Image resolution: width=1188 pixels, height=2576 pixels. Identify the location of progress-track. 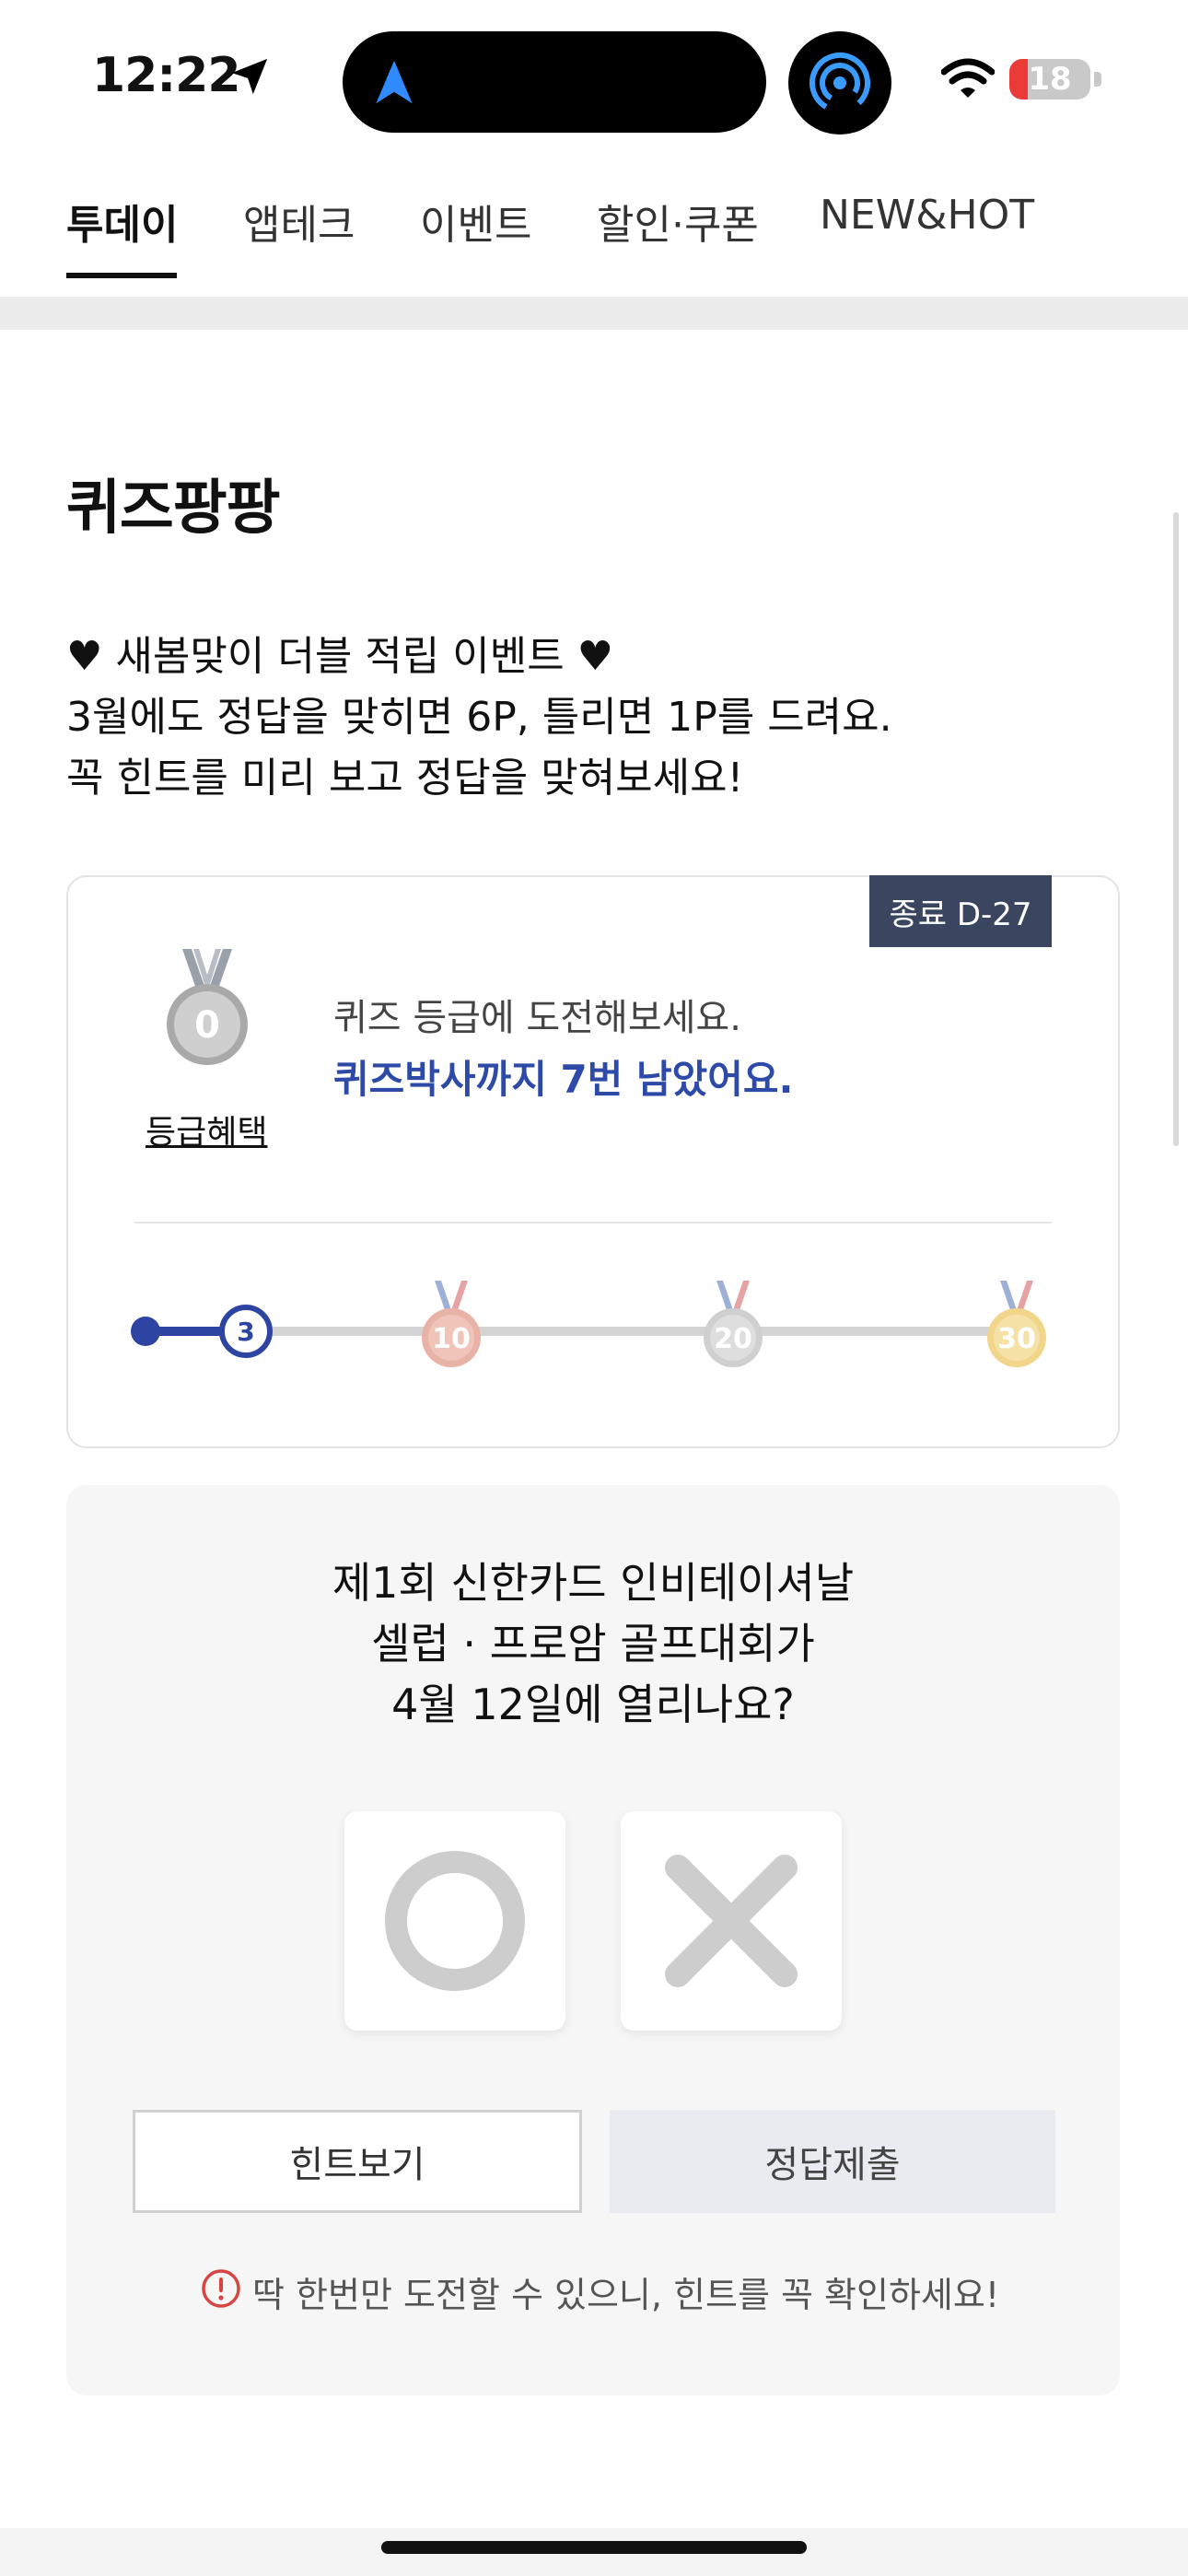
(583, 1331).